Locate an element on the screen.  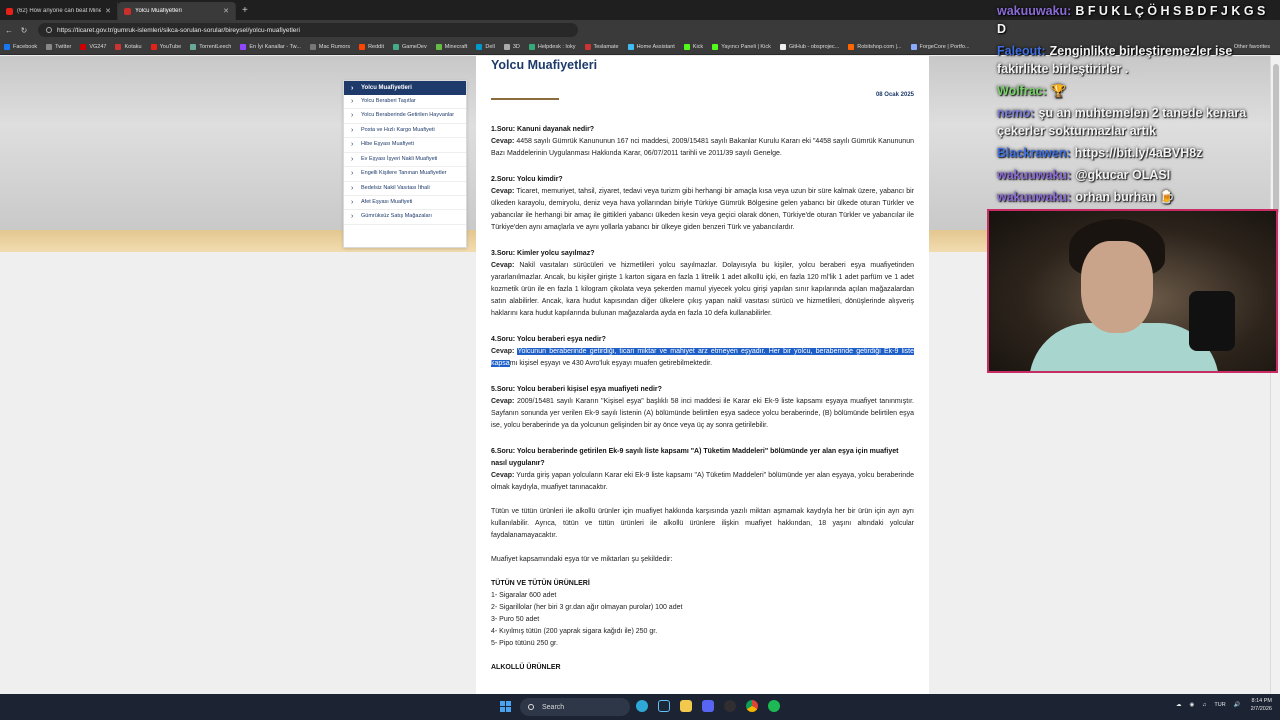
discord-icon is located at coordinates (708, 706).